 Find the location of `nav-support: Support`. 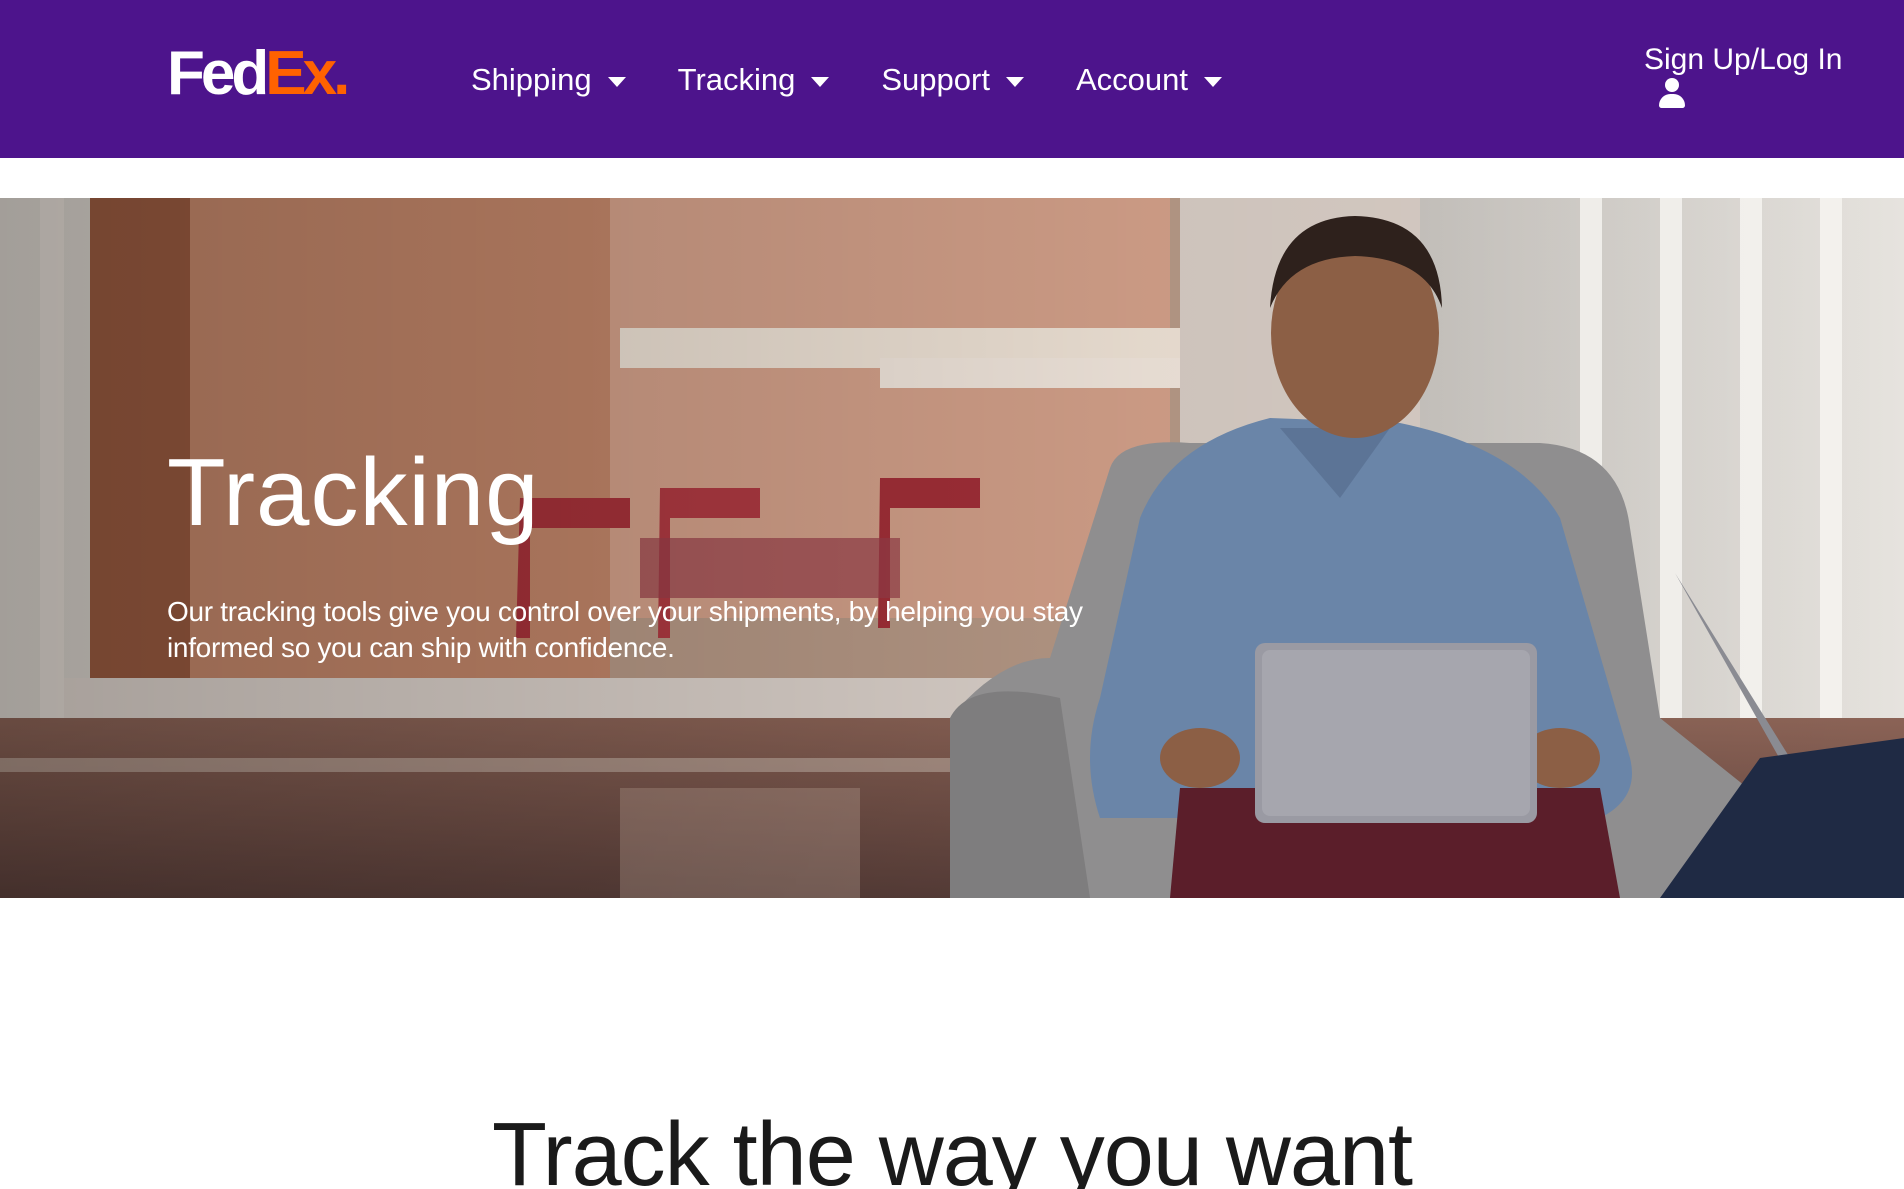

nav-support: Support is located at coordinates (952, 80).